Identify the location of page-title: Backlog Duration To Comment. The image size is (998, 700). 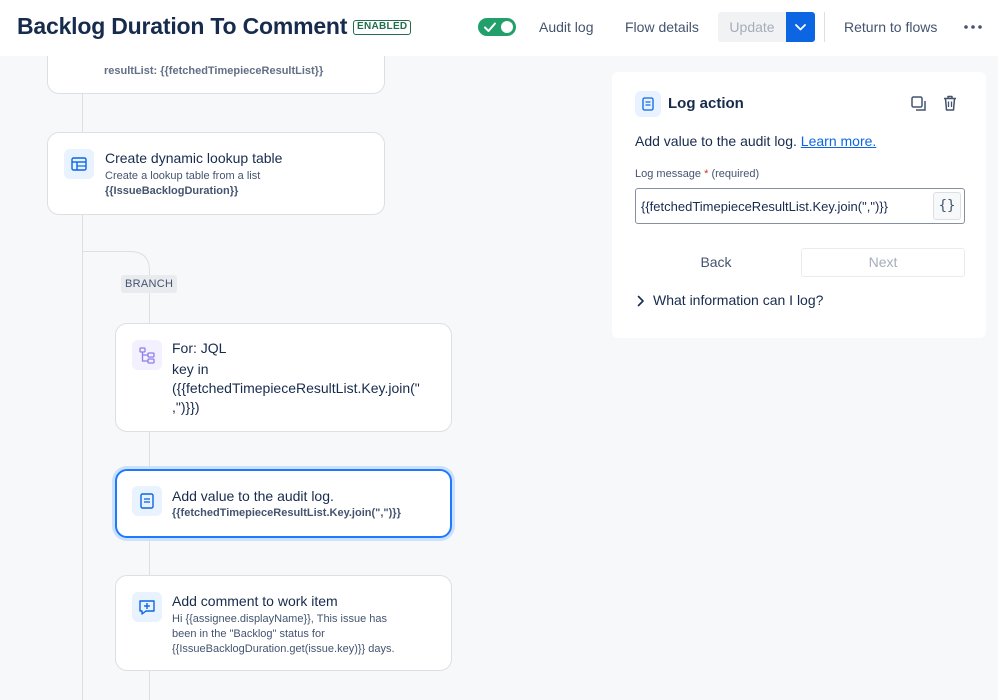
(182, 26).